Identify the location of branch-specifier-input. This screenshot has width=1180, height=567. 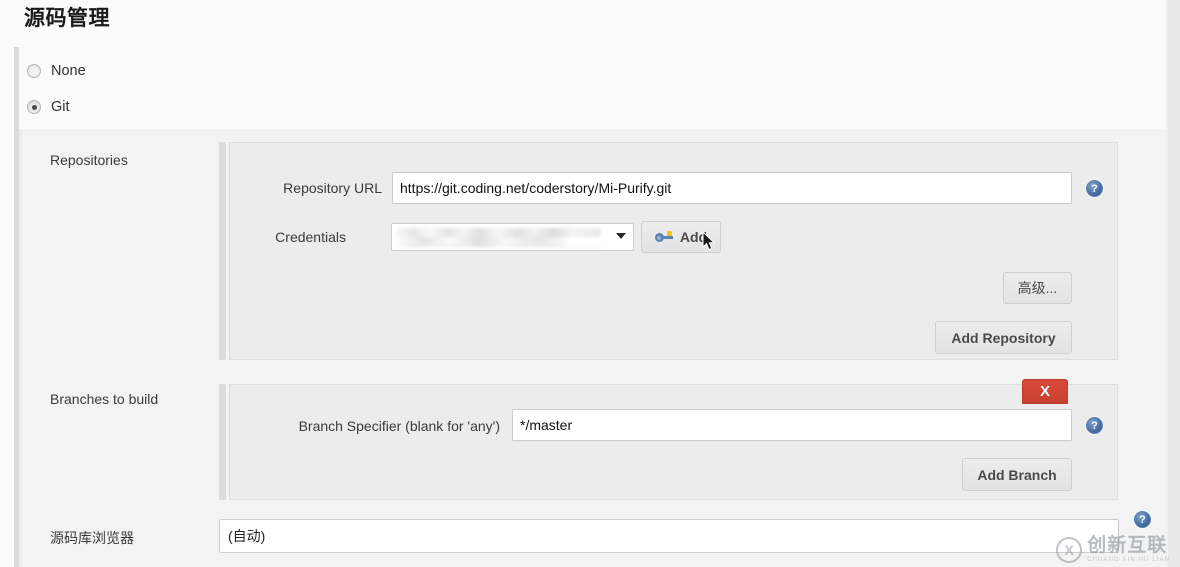
(792, 425).